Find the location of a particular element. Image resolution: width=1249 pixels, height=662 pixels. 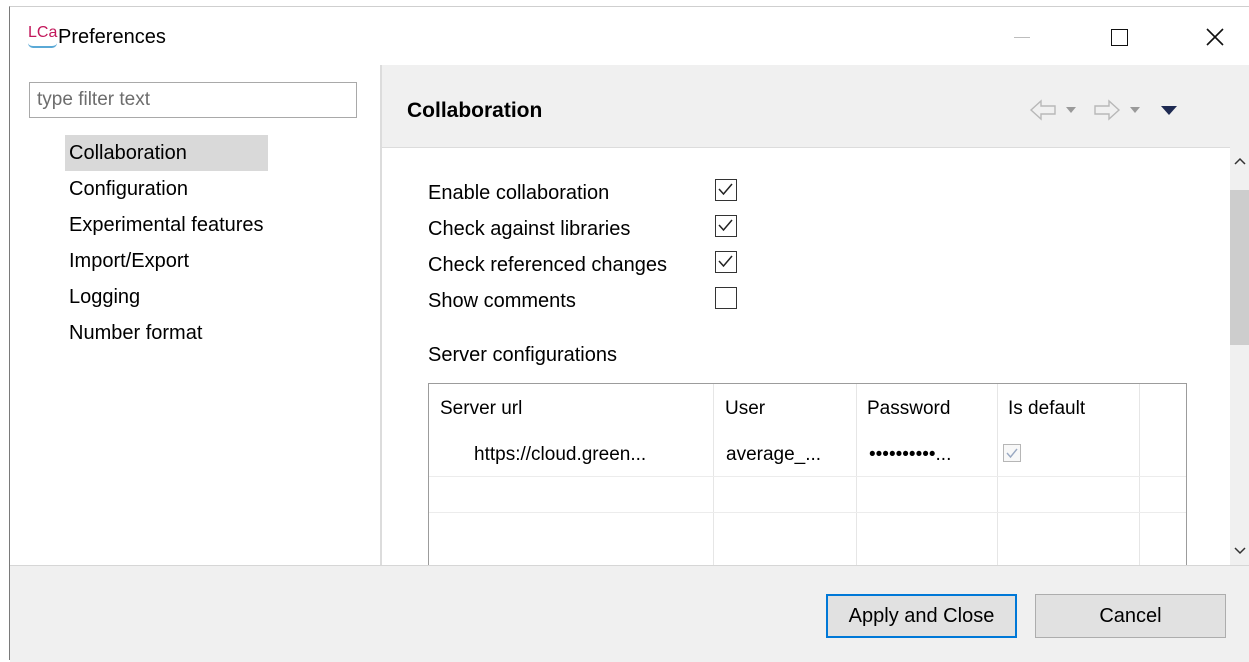

option-label: Check referenced changes is located at coordinates (548, 265).